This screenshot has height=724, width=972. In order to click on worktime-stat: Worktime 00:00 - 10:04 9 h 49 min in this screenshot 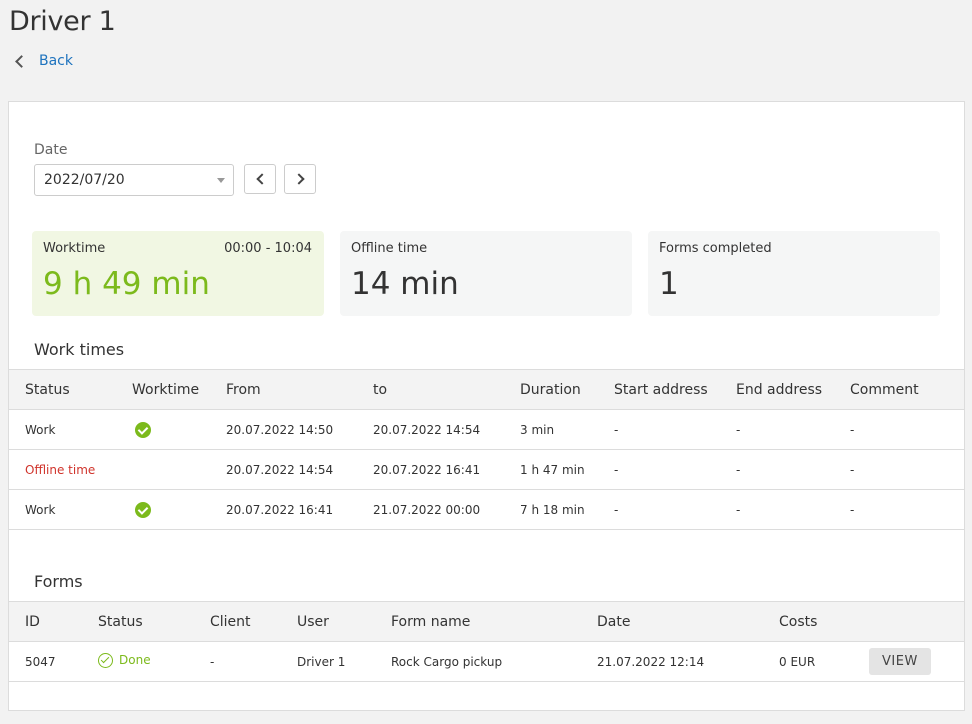, I will do `click(178, 273)`.